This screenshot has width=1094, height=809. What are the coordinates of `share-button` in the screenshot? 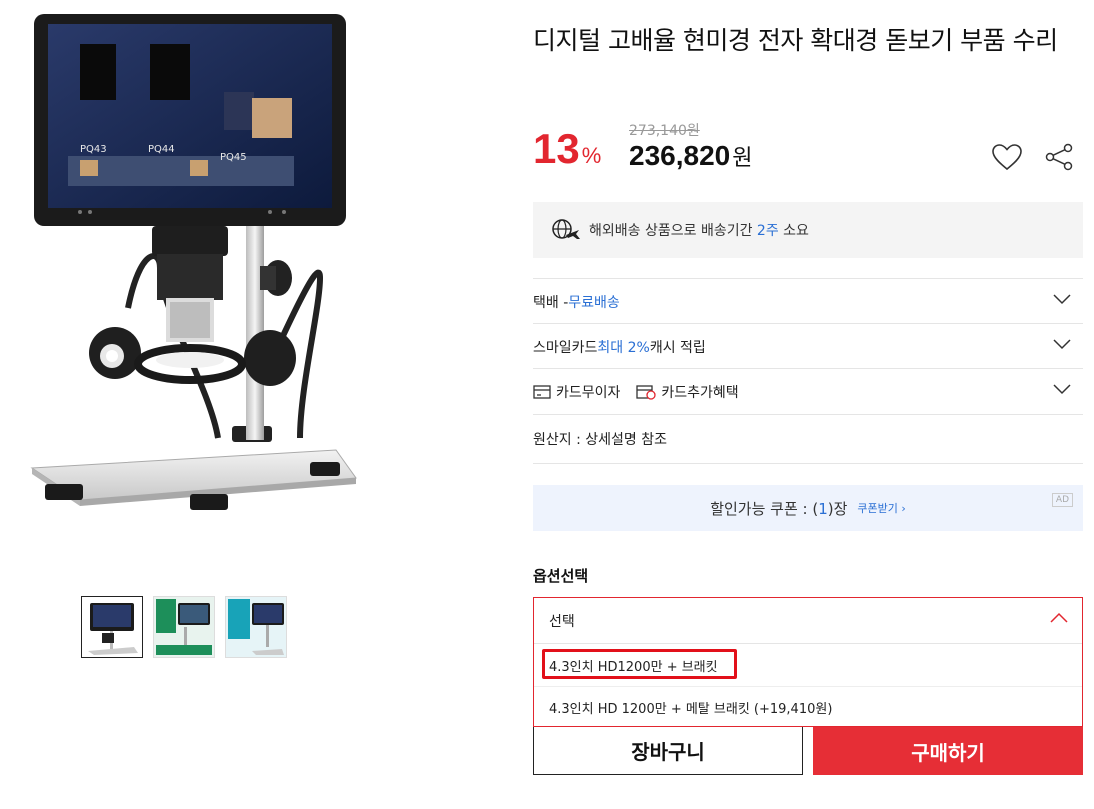 It's located at (1059, 157).